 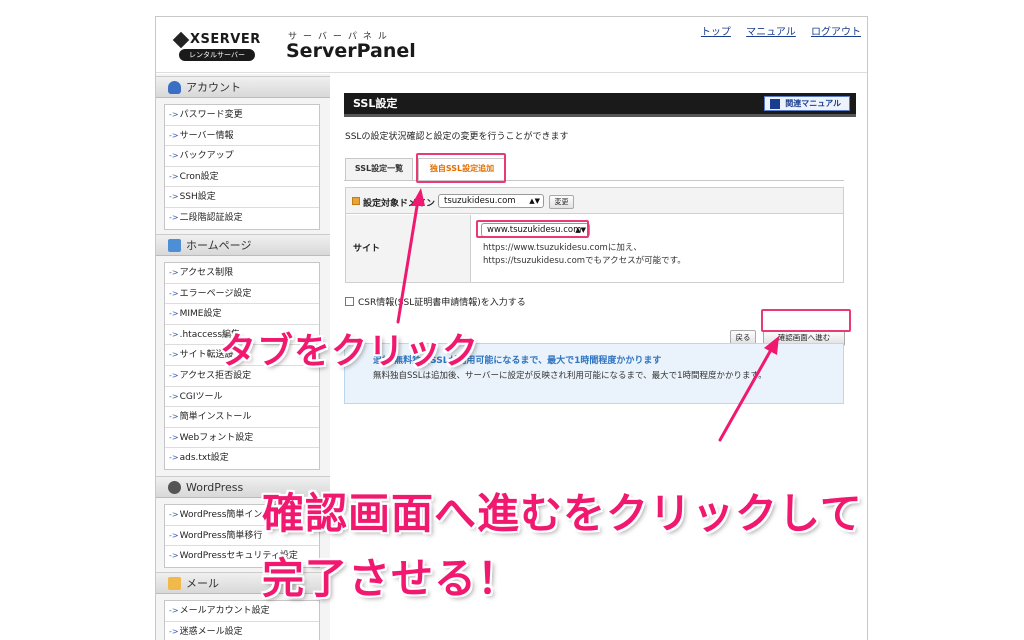 What do you see at coordinates (418, 197) in the screenshot?
I see `tab-arrow-head` at bounding box center [418, 197].